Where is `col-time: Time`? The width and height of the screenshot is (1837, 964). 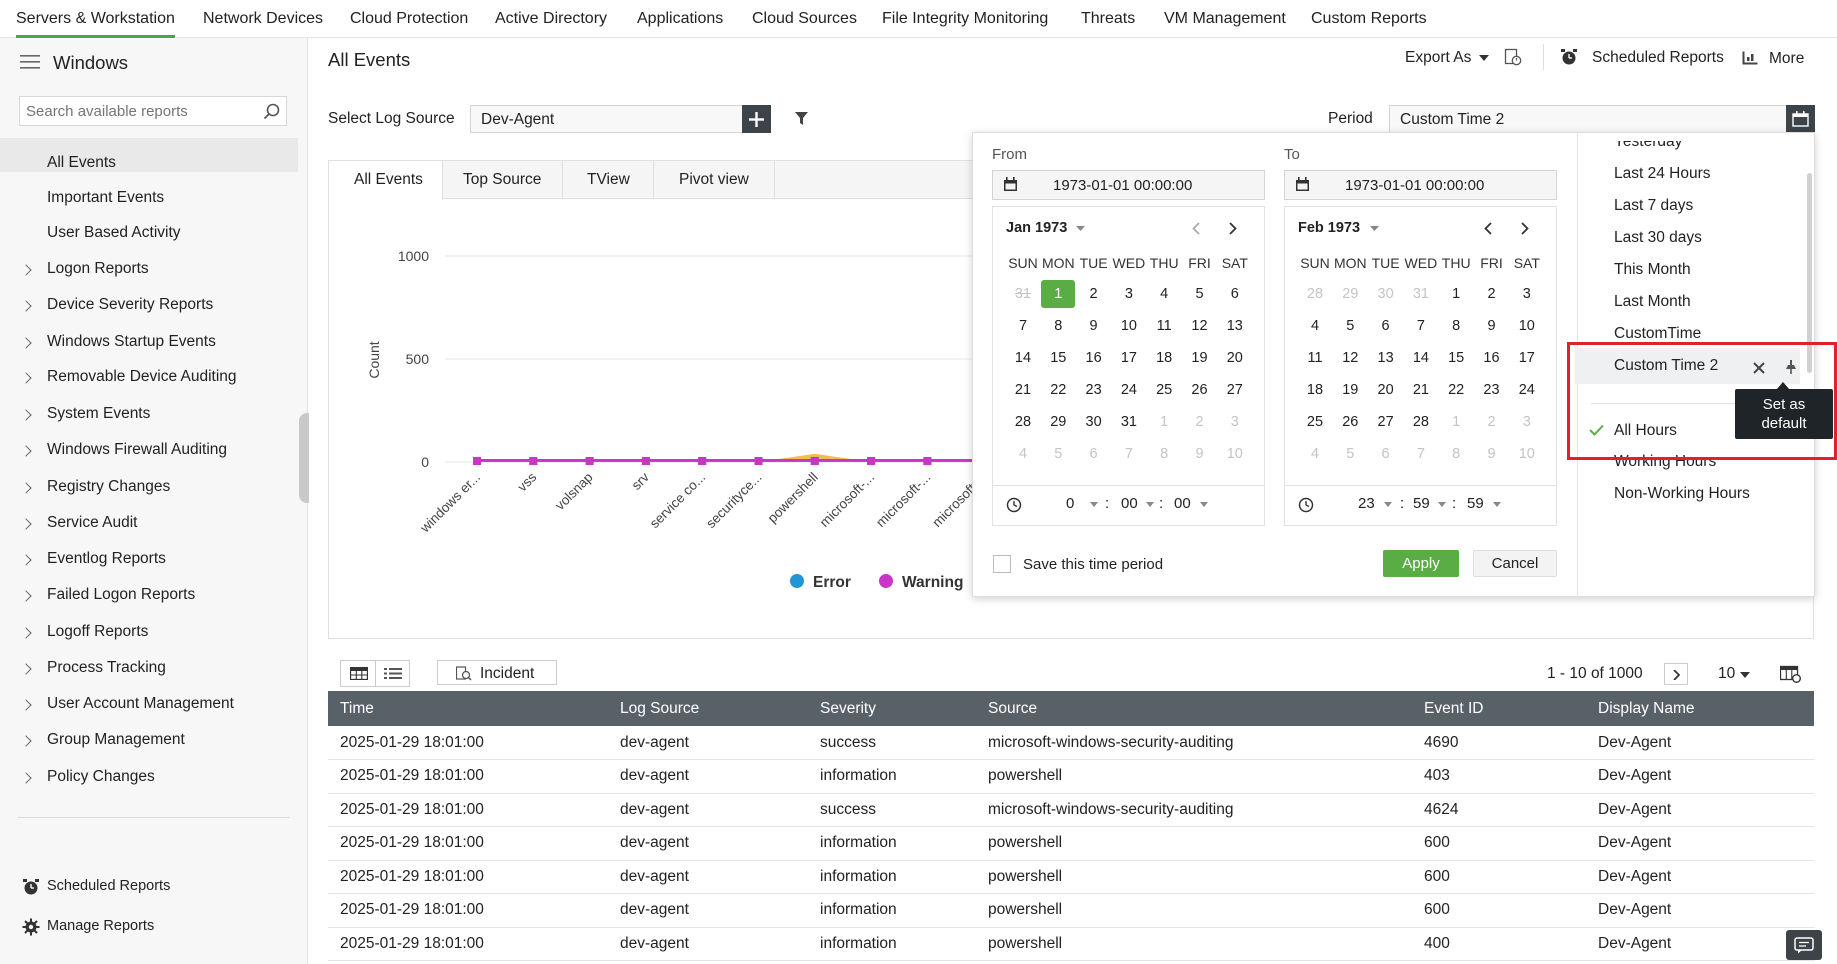 col-time: Time is located at coordinates (468, 708).